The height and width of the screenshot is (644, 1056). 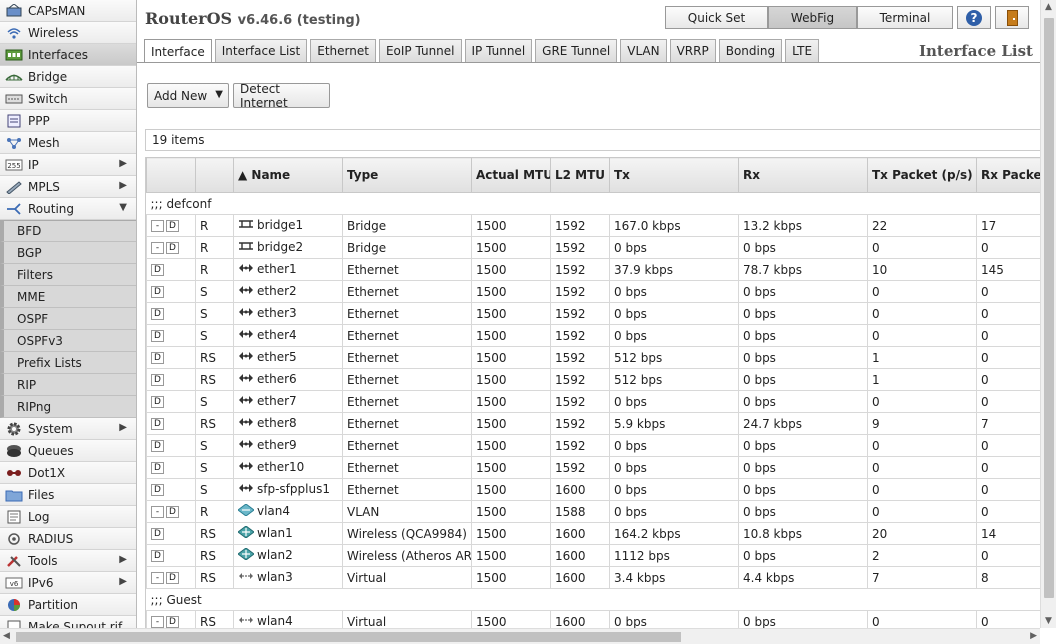 I want to click on name-cell: ether7, so click(x=288, y=401).